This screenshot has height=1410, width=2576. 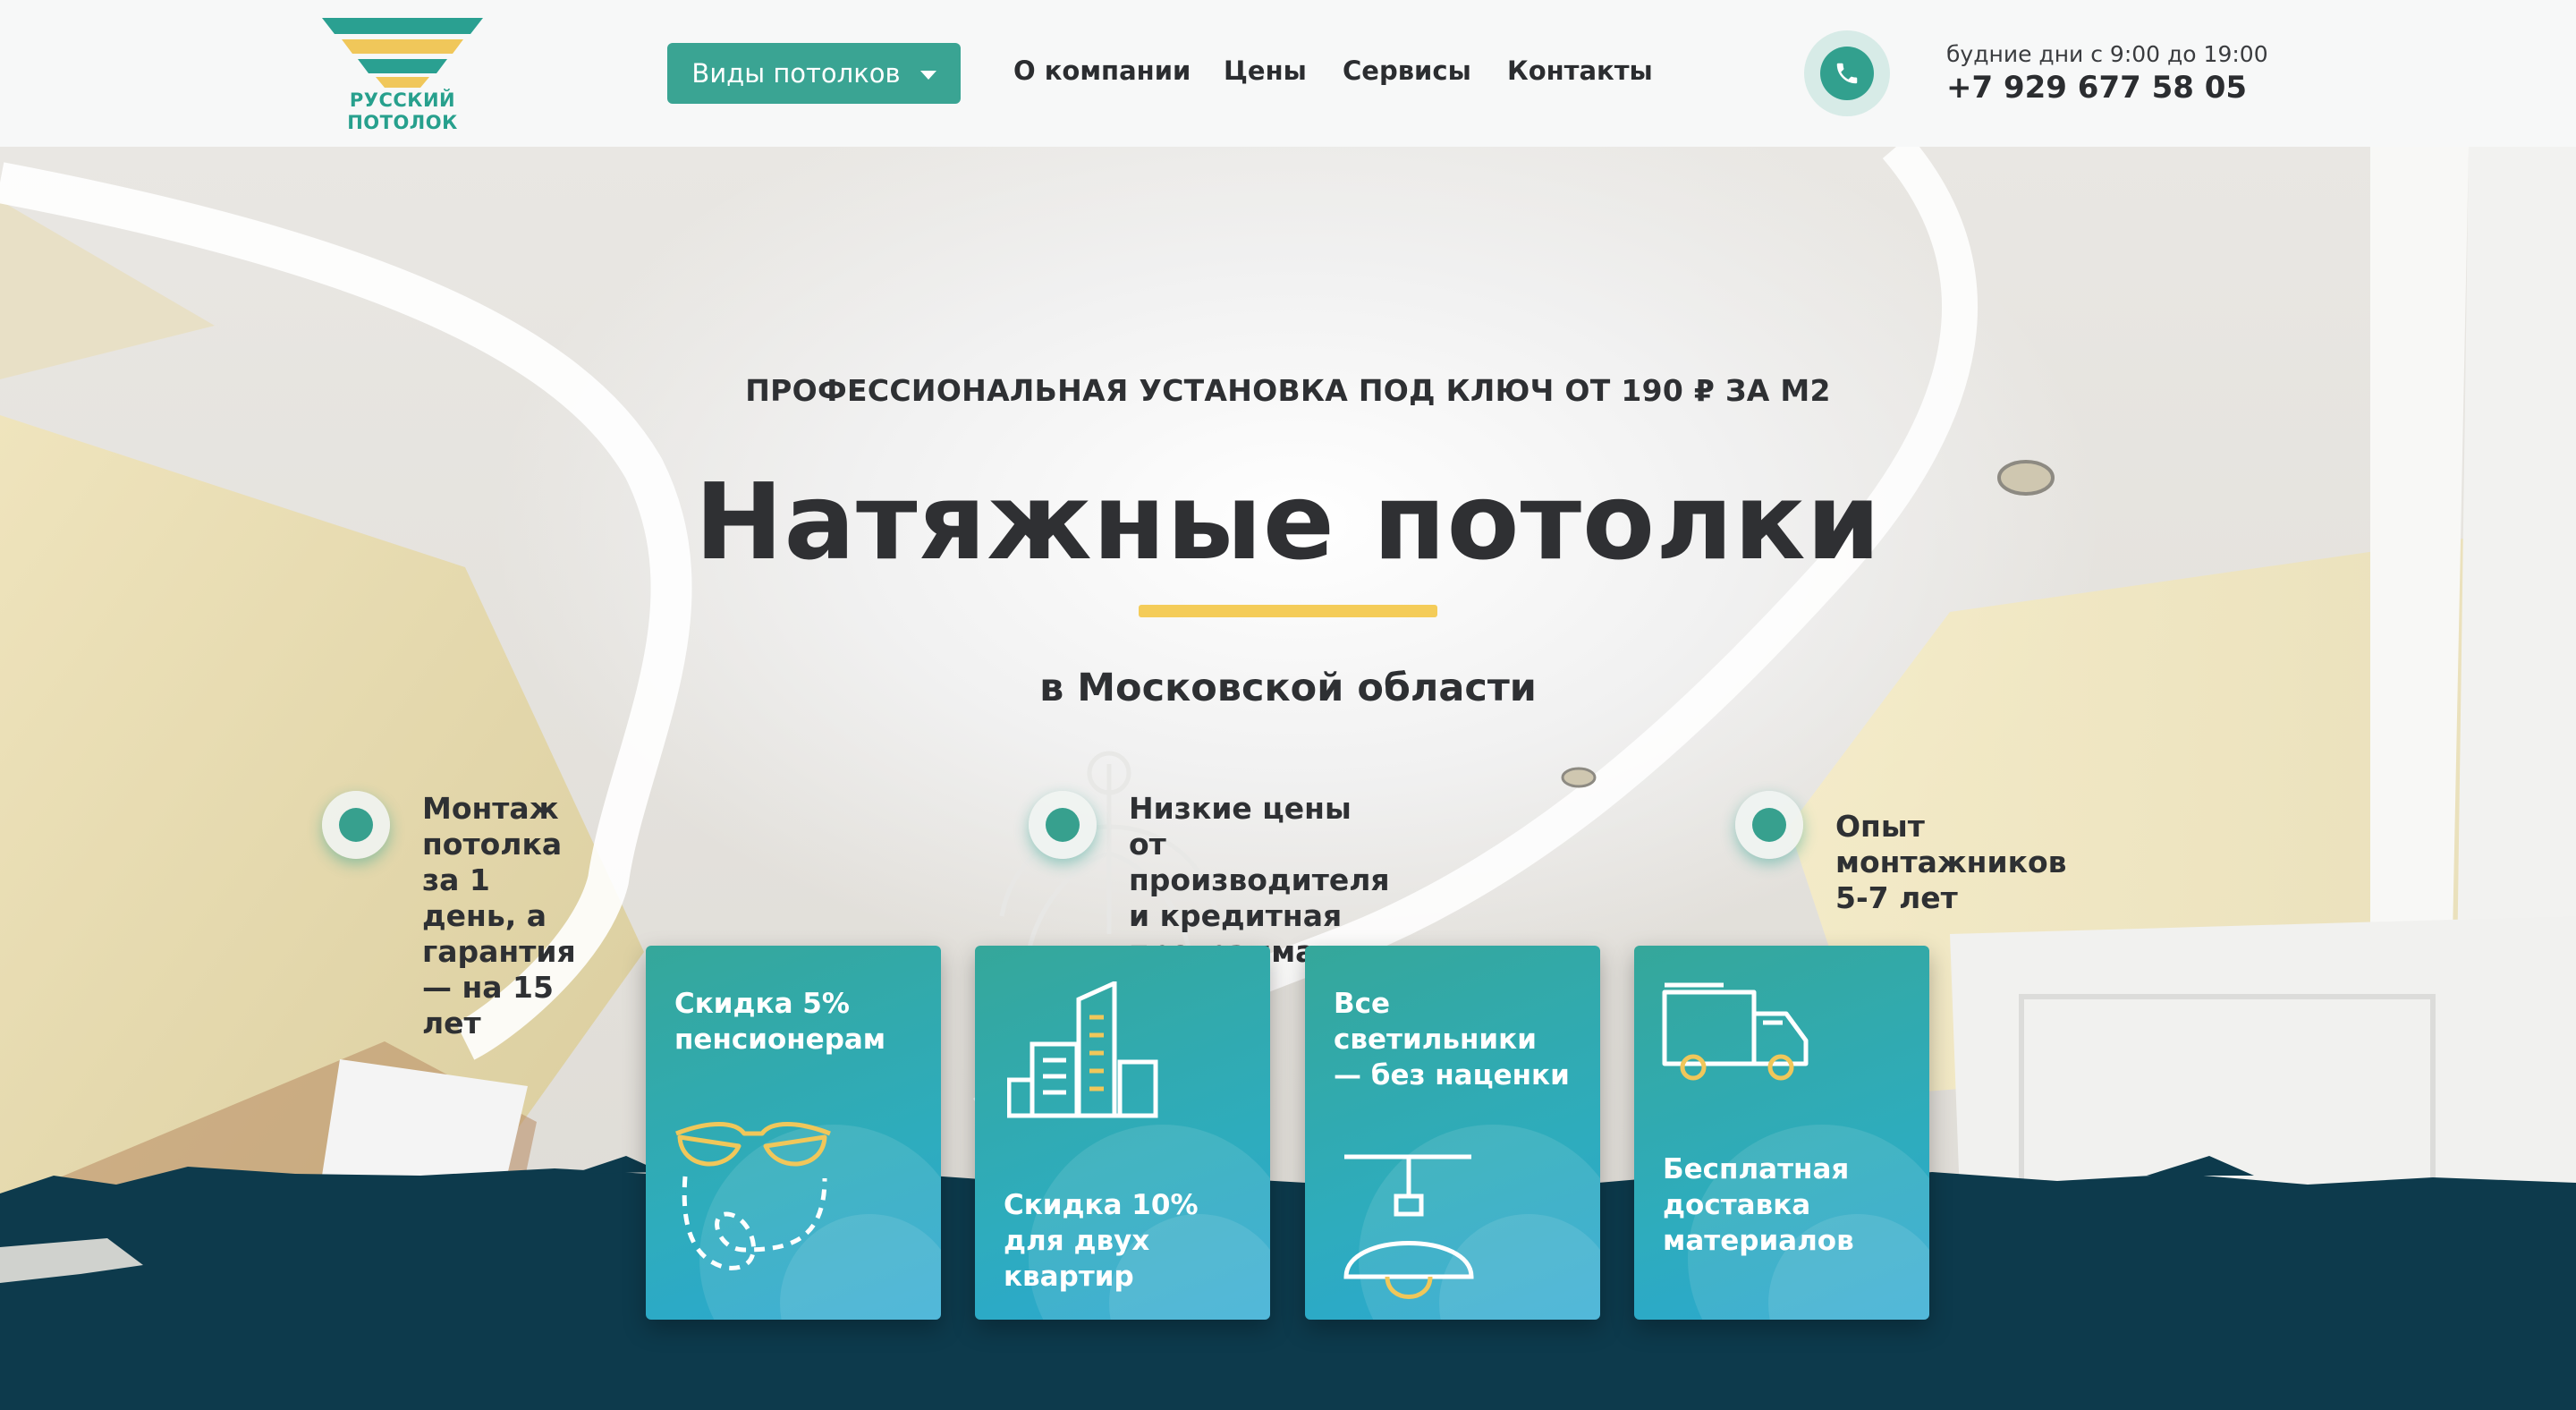 What do you see at coordinates (1101, 1205) in the screenshot?
I see `card-line: Скидка 10%` at bounding box center [1101, 1205].